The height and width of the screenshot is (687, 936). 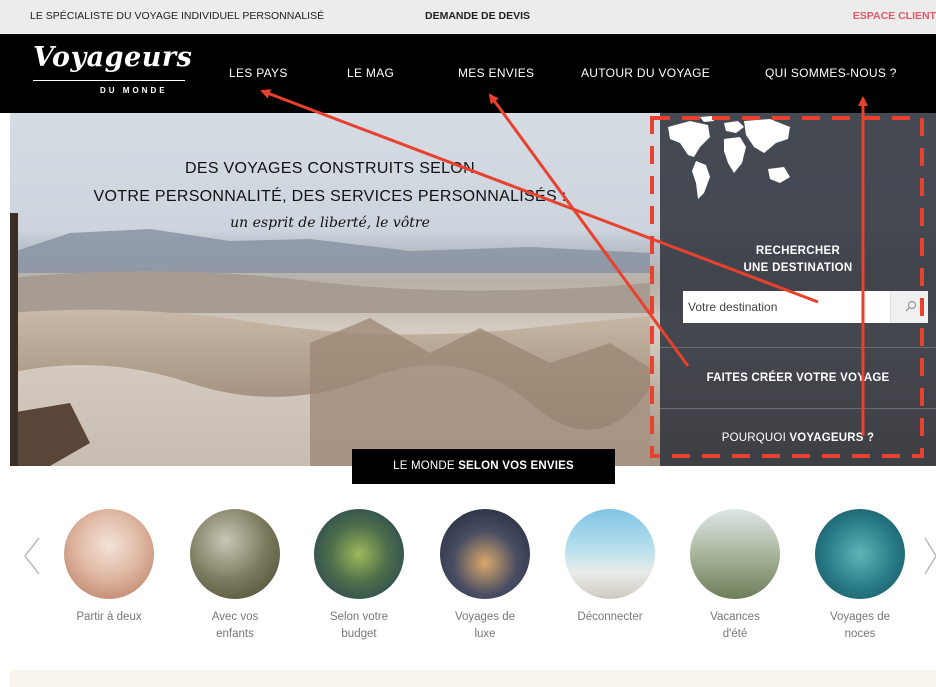 What do you see at coordinates (798, 268) in the screenshot?
I see `search-title-line2: UNE DESTINATION` at bounding box center [798, 268].